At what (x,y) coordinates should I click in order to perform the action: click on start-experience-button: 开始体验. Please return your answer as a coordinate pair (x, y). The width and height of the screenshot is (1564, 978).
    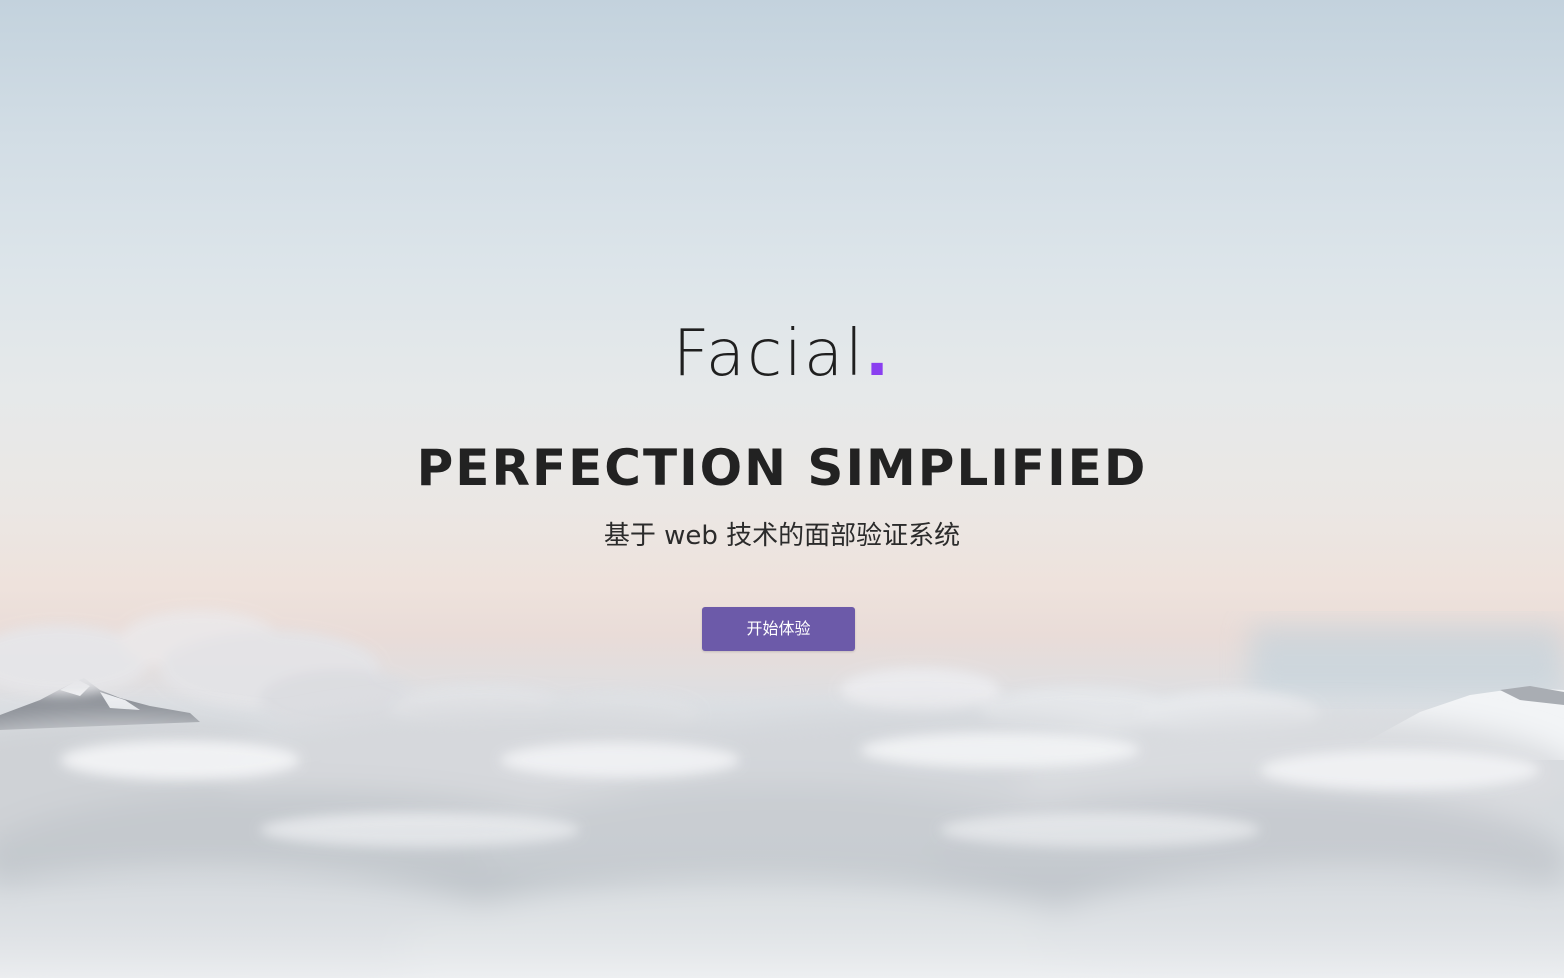
    Looking at the image, I should click on (778, 629).